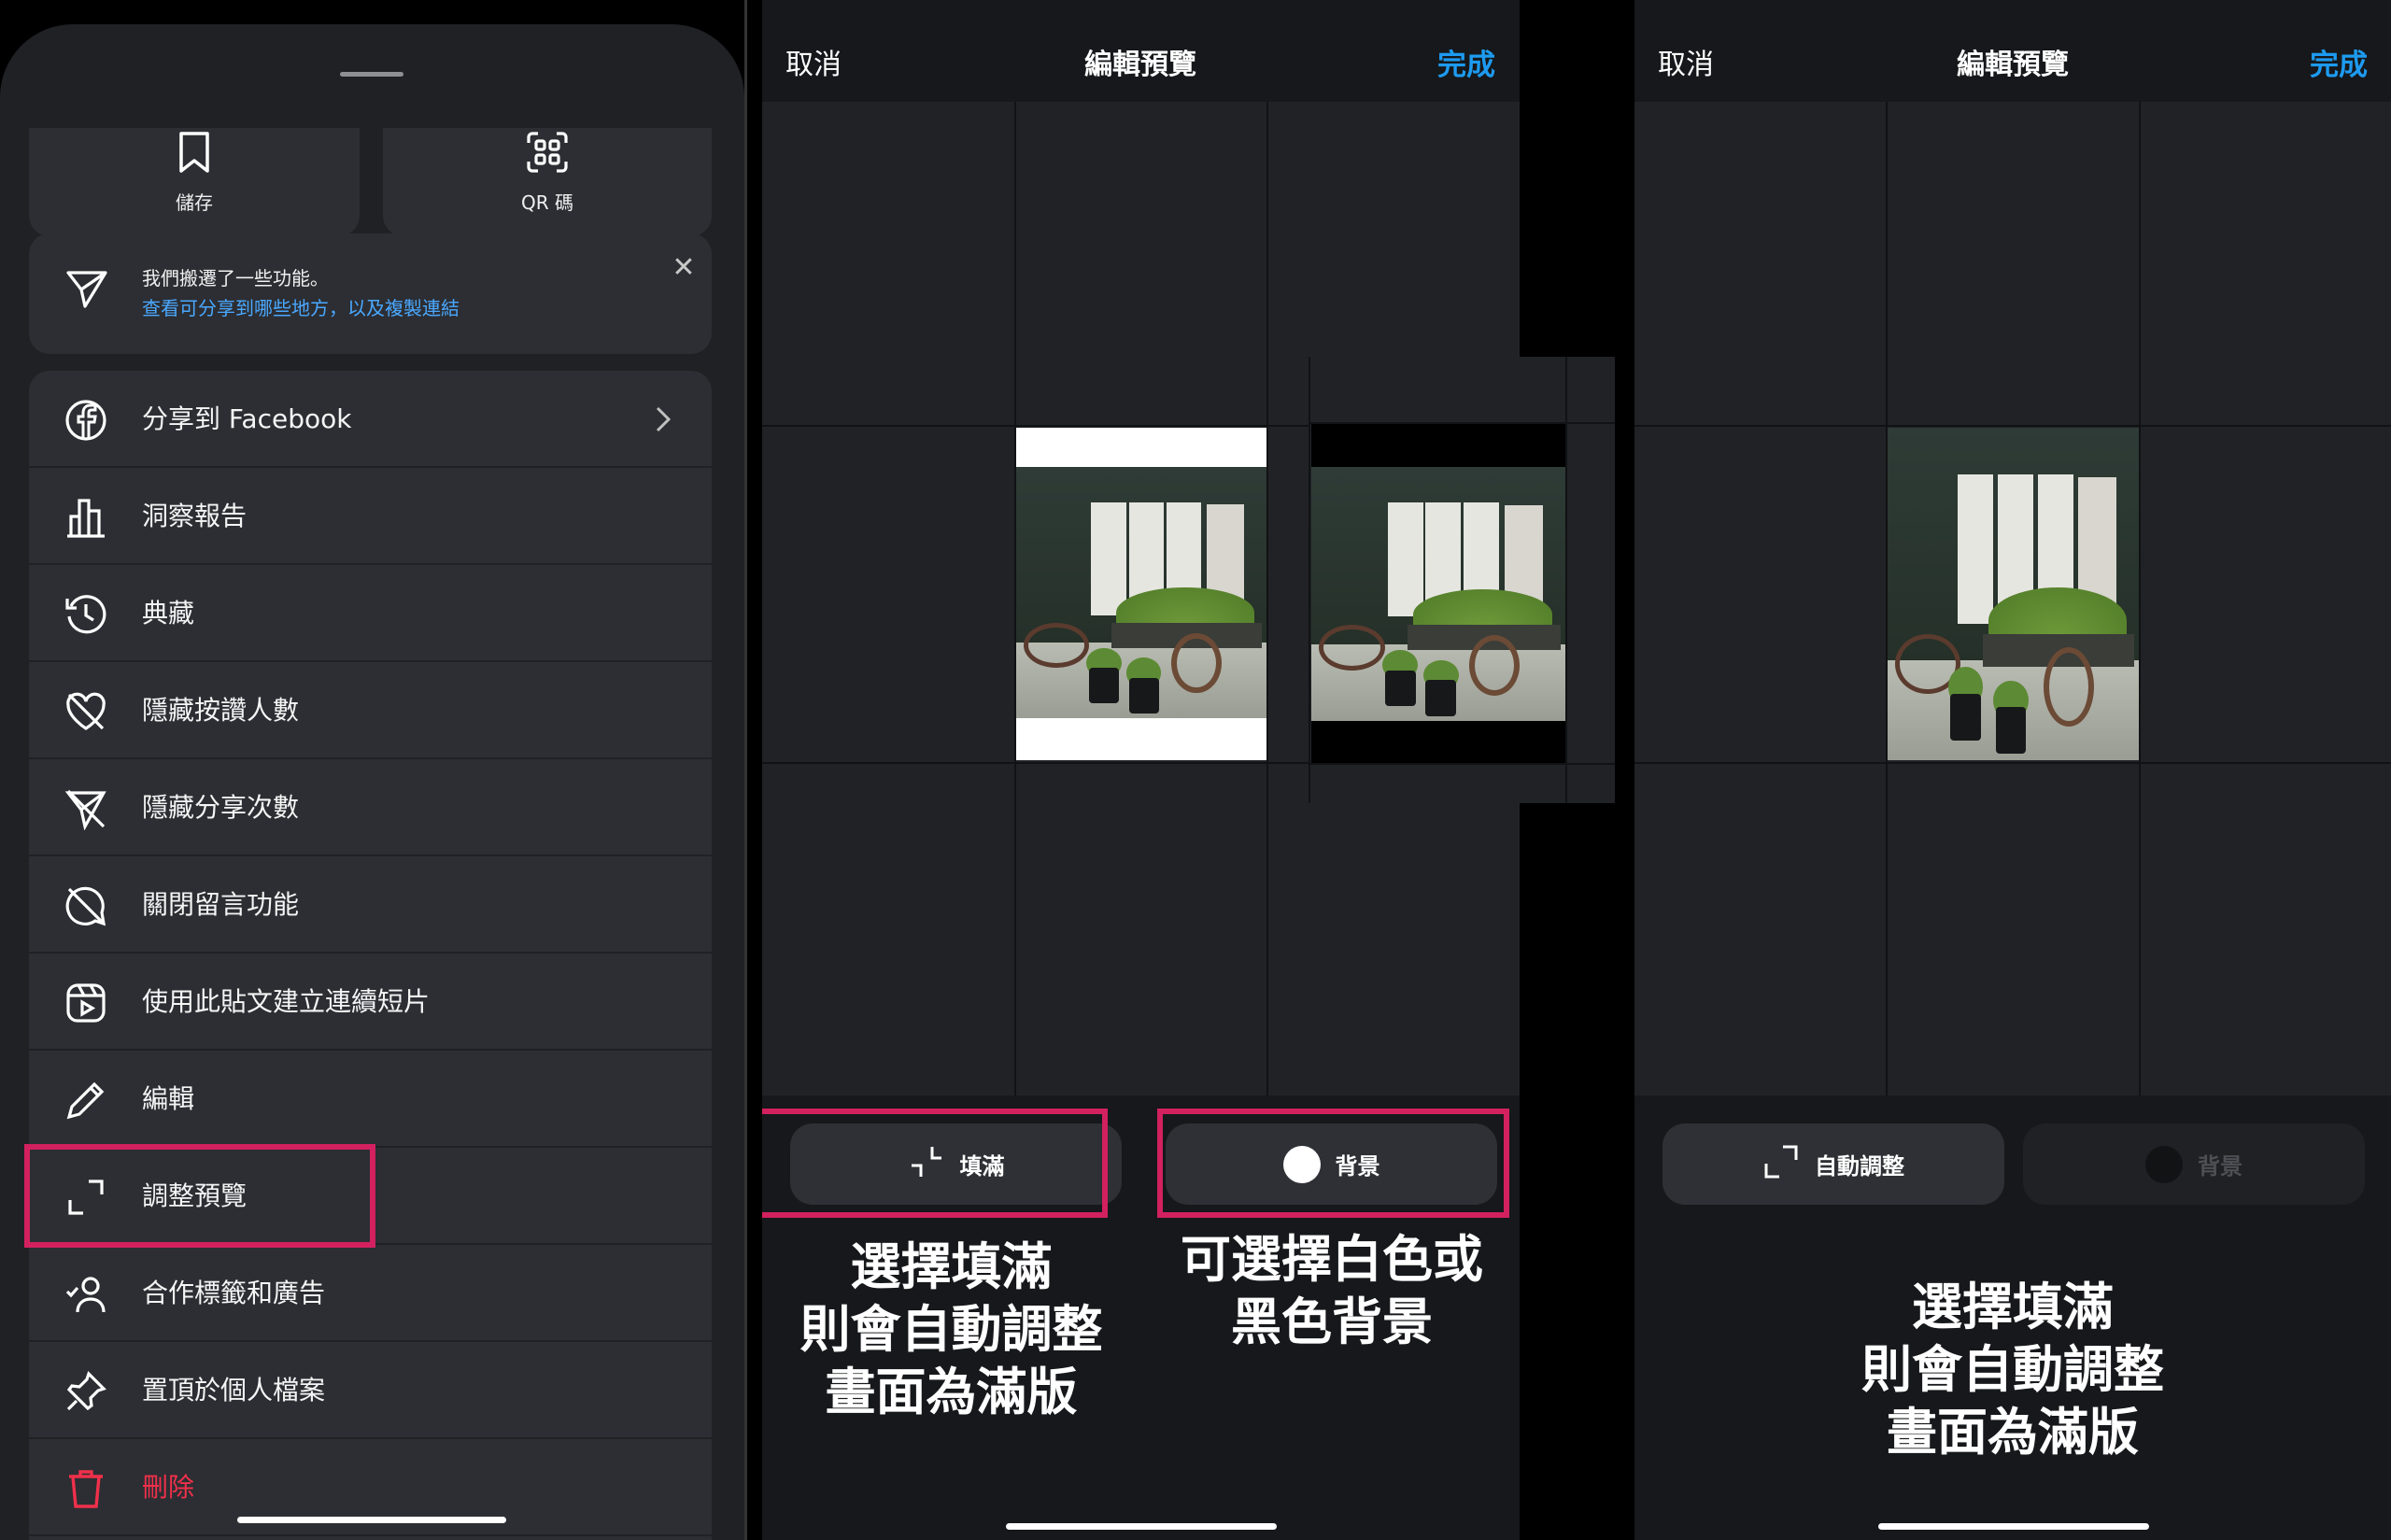  What do you see at coordinates (86, 1003) in the screenshot?
I see `reels-icon` at bounding box center [86, 1003].